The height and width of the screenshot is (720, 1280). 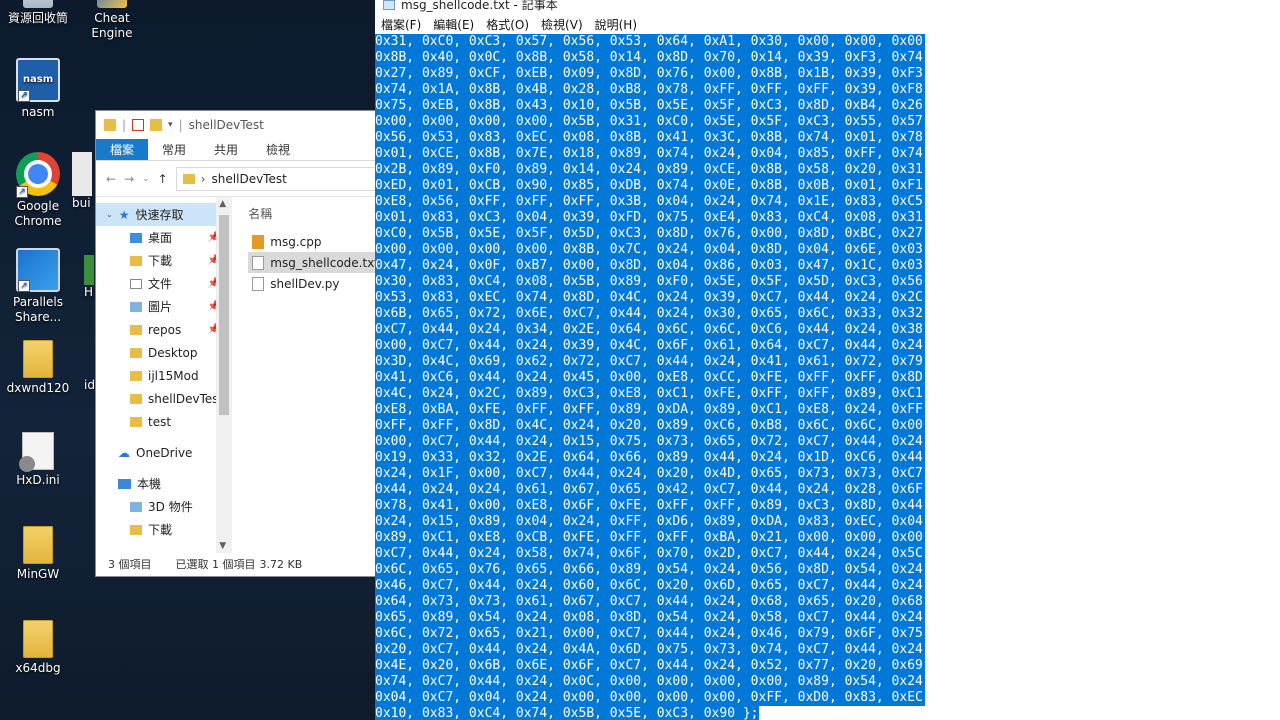 I want to click on nav-label: 3D 物件, so click(x=170, y=507).